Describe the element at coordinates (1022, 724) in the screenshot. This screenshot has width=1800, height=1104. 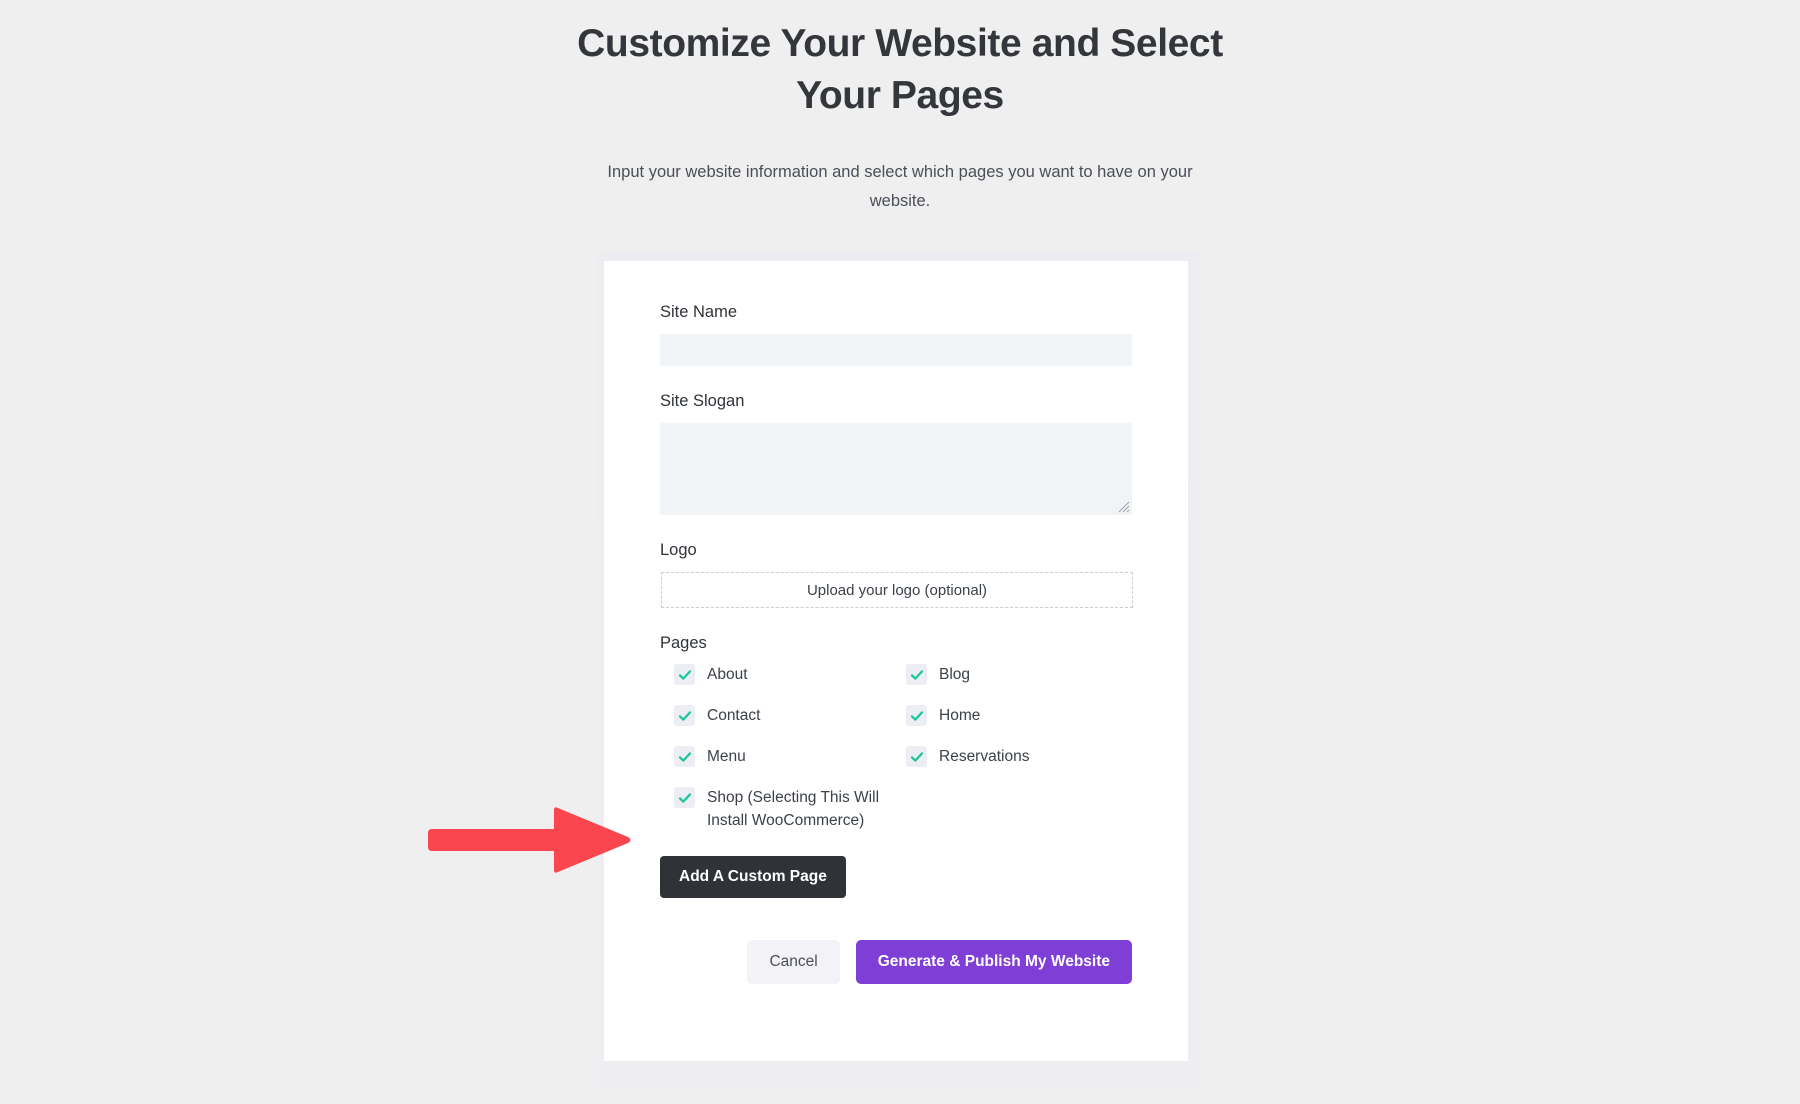
I see `page-checkbox-home: Home` at that location.